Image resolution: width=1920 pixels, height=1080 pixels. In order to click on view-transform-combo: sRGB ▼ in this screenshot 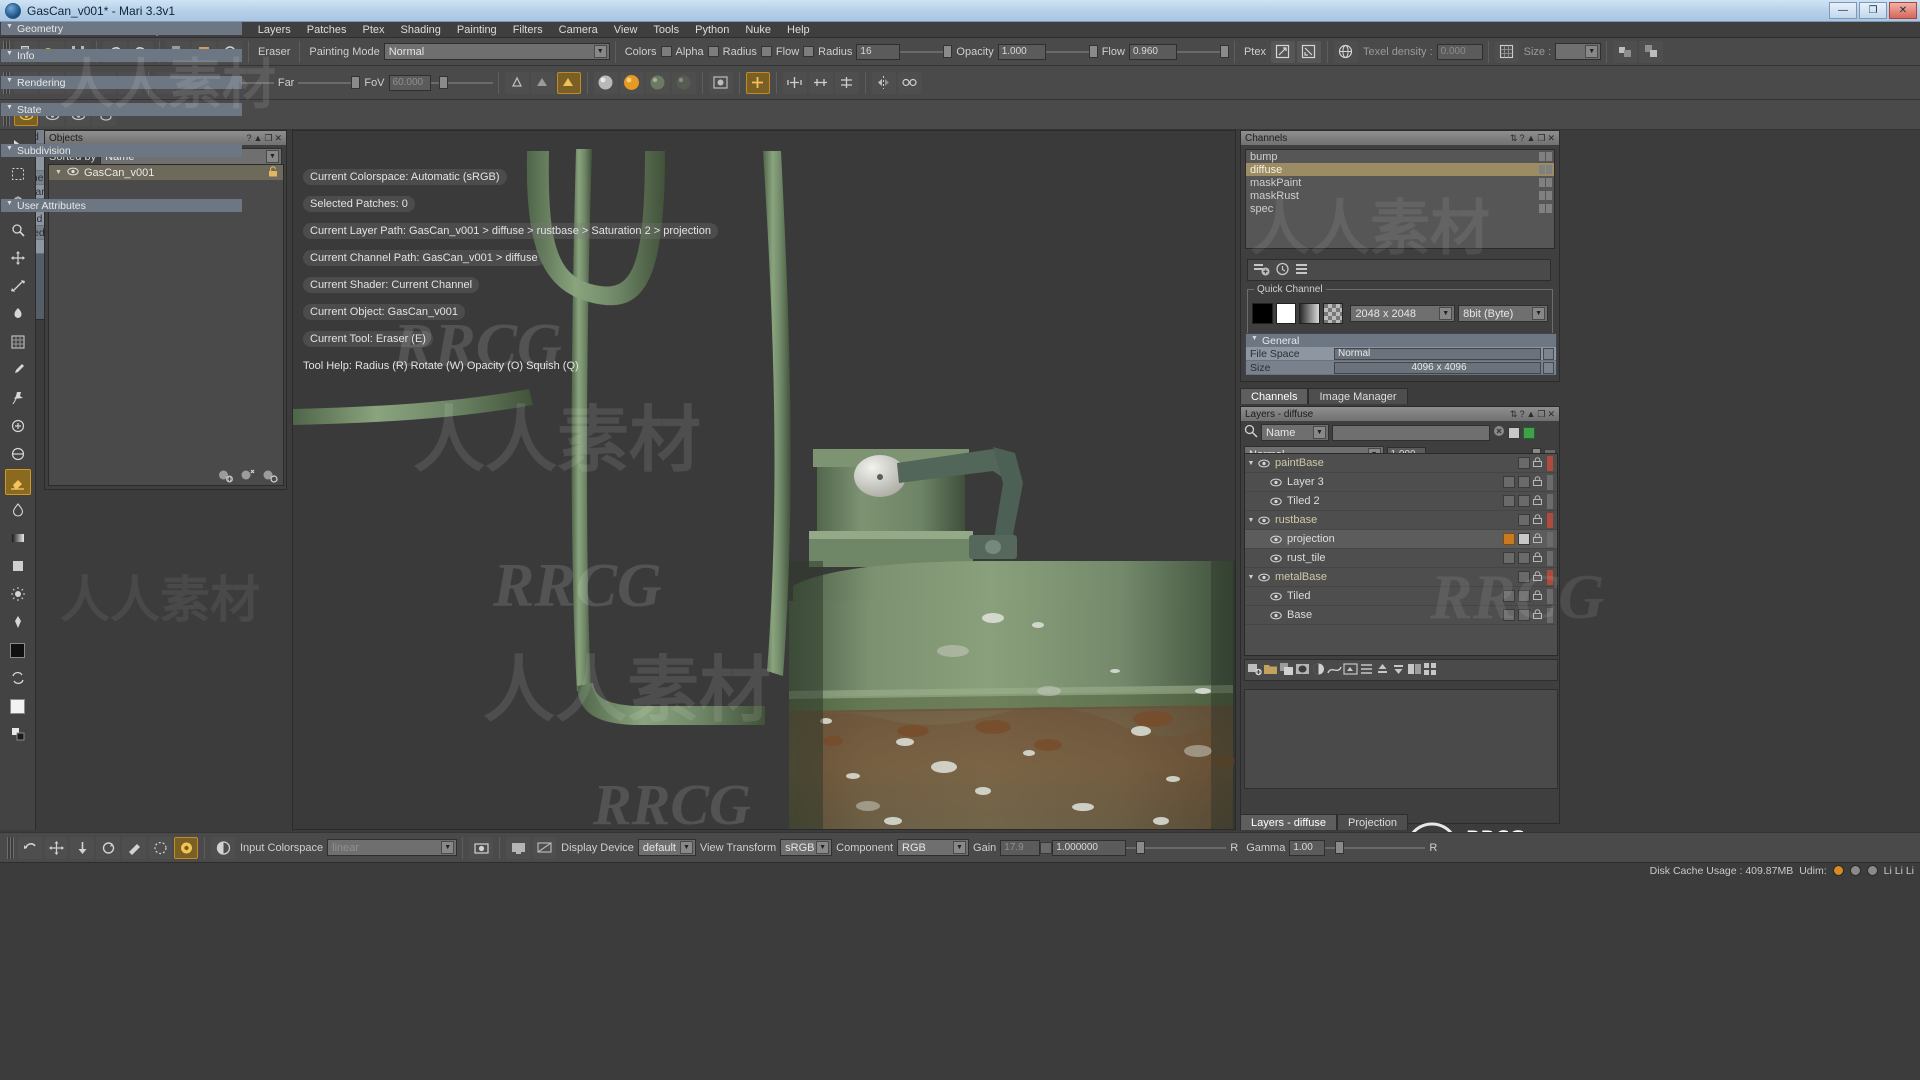, I will do `click(806, 847)`.